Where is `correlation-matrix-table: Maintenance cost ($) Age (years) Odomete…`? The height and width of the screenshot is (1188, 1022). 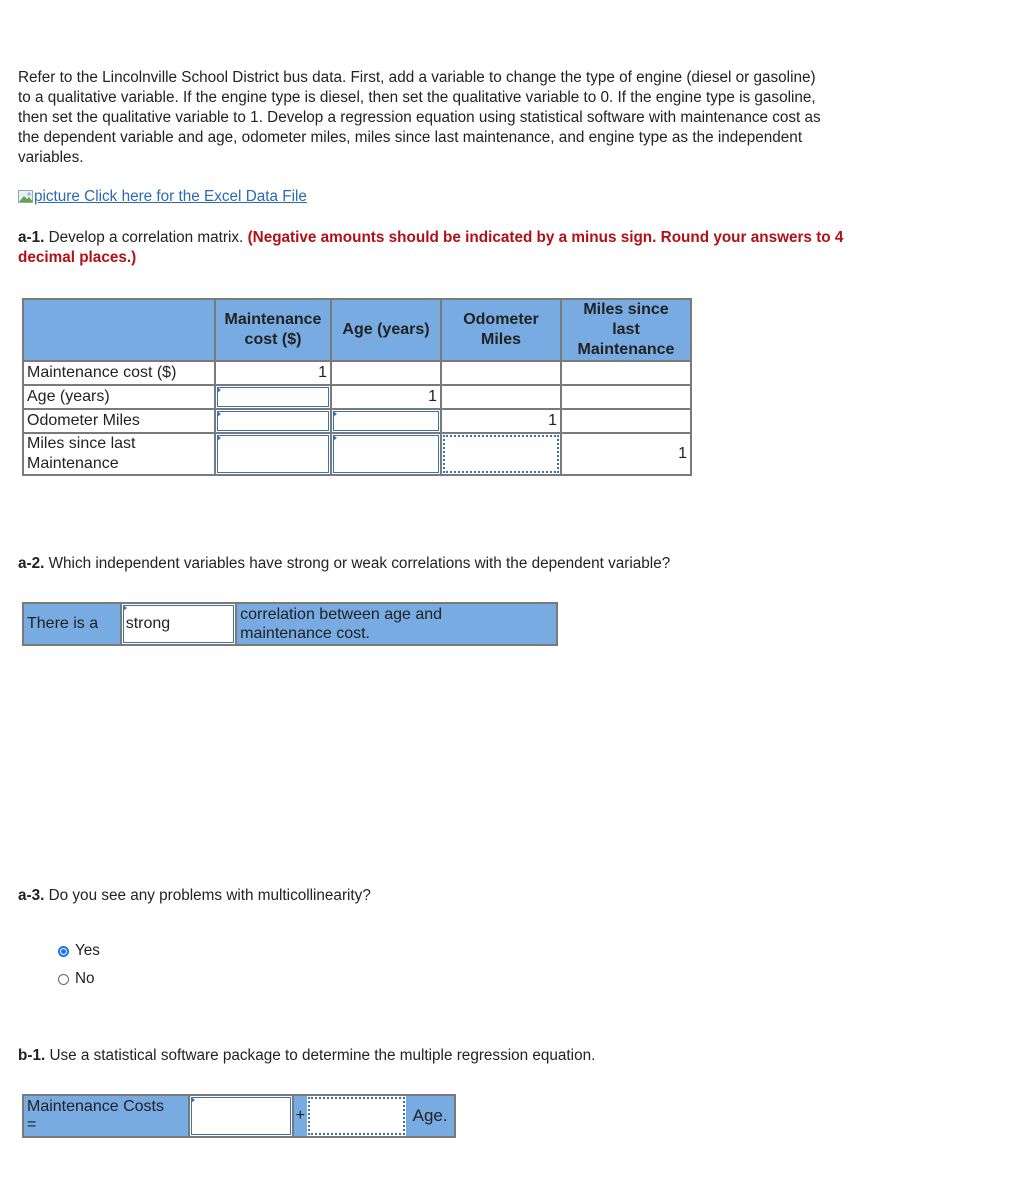 correlation-matrix-table: Maintenance cost ($) Age (years) Odomete… is located at coordinates (357, 387).